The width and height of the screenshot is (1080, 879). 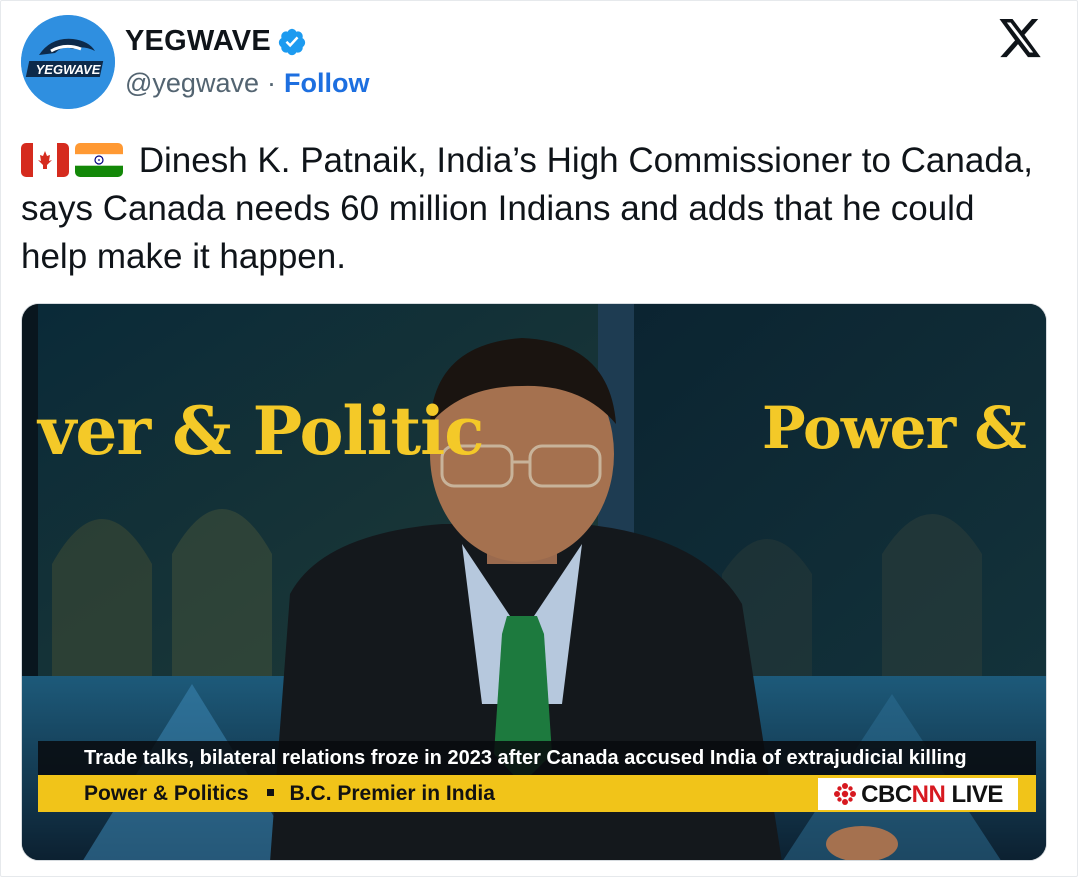 I want to click on network-logo: CBC NN LIVE, so click(x=918, y=794).